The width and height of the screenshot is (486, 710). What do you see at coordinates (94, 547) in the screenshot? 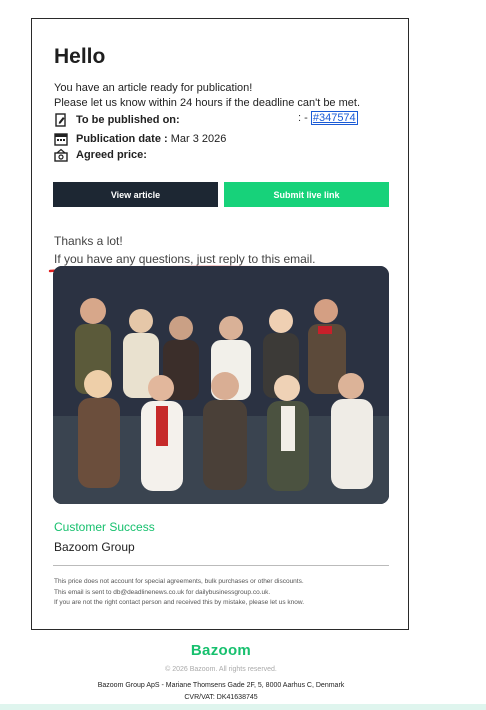
I see `signature-company: Bazoom Group` at bounding box center [94, 547].